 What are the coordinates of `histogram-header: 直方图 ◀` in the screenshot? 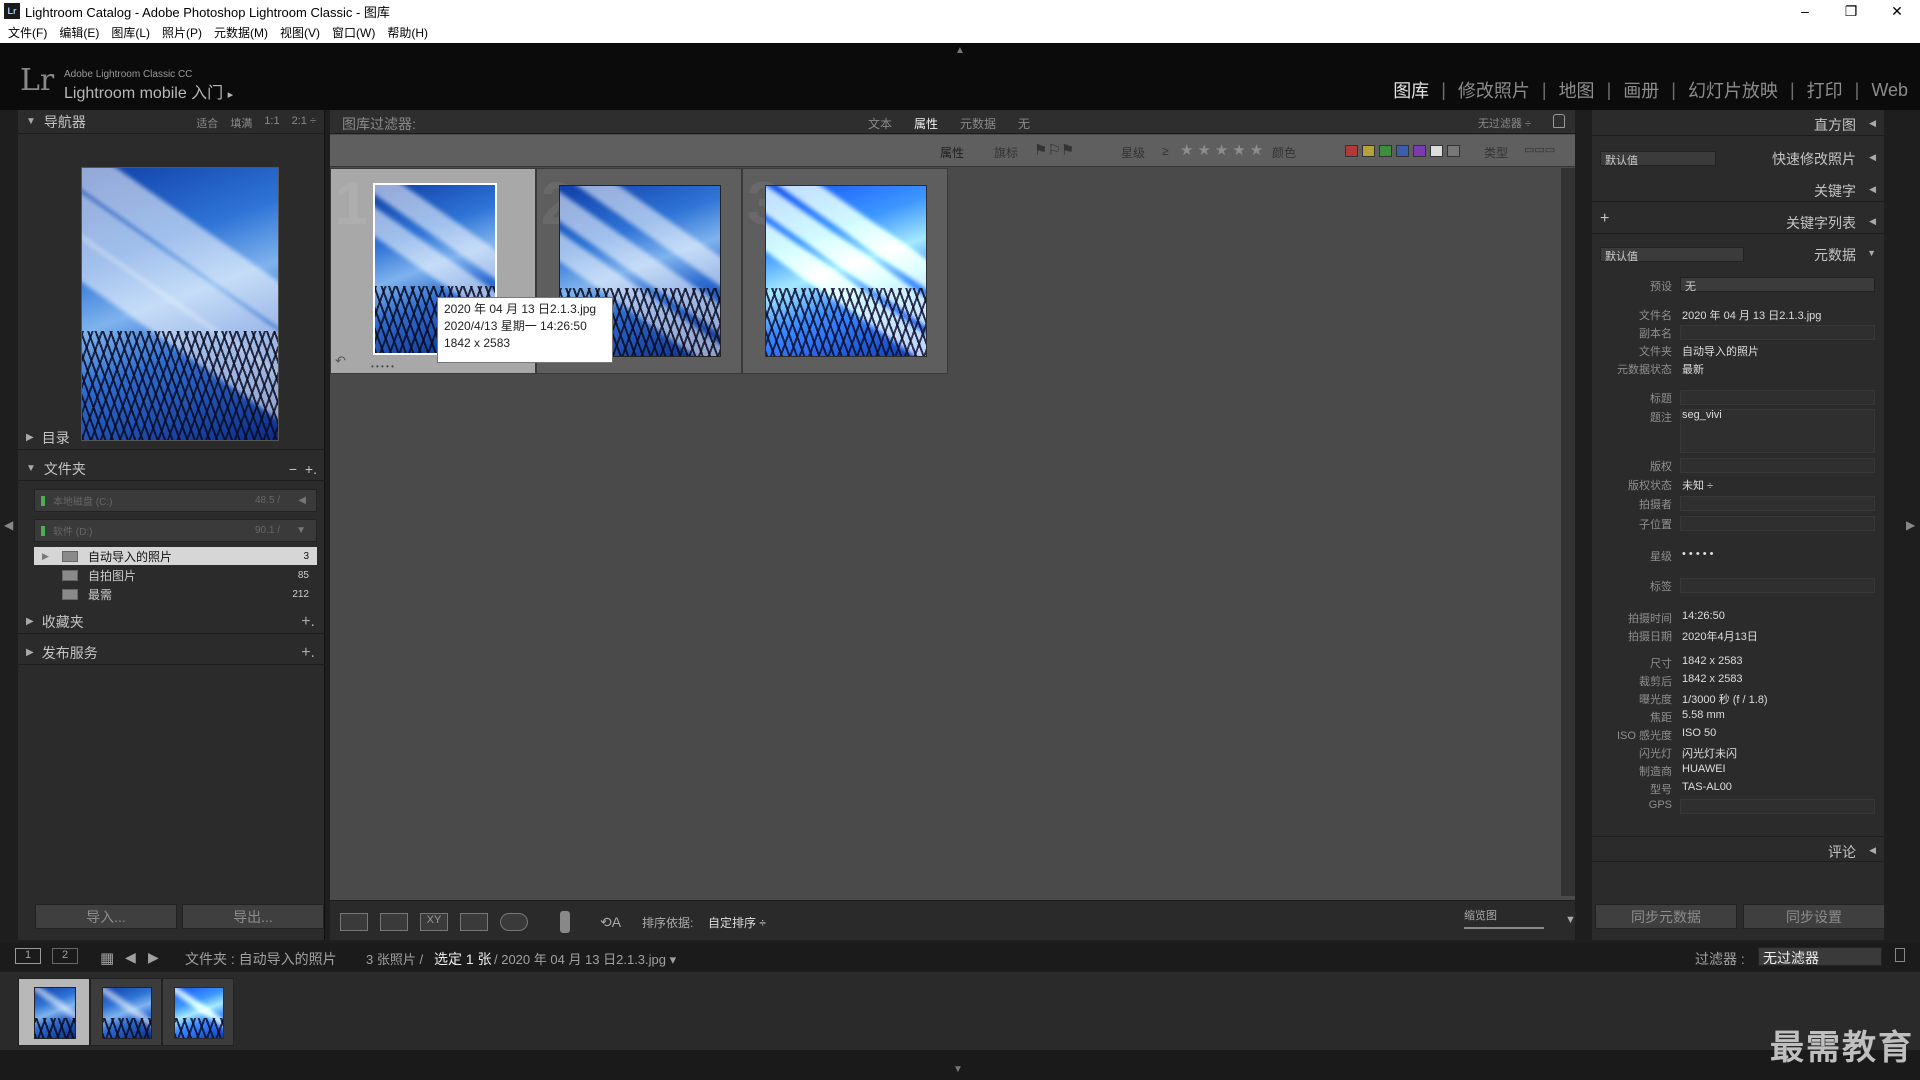 It's located at (1738, 123).